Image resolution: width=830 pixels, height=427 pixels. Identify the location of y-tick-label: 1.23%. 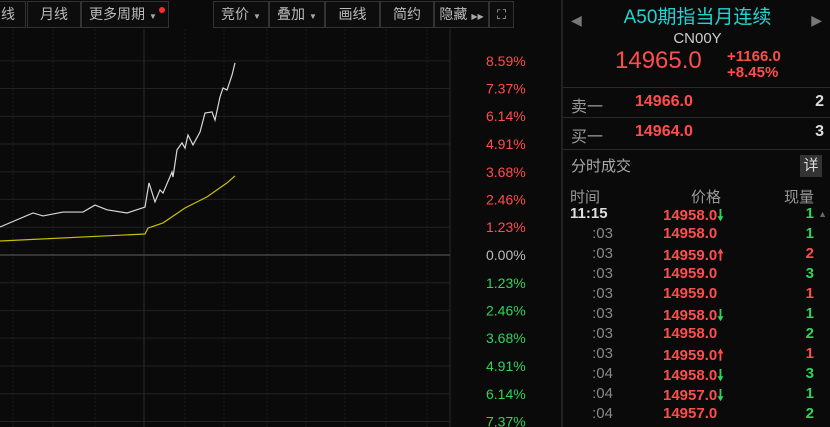
(506, 227).